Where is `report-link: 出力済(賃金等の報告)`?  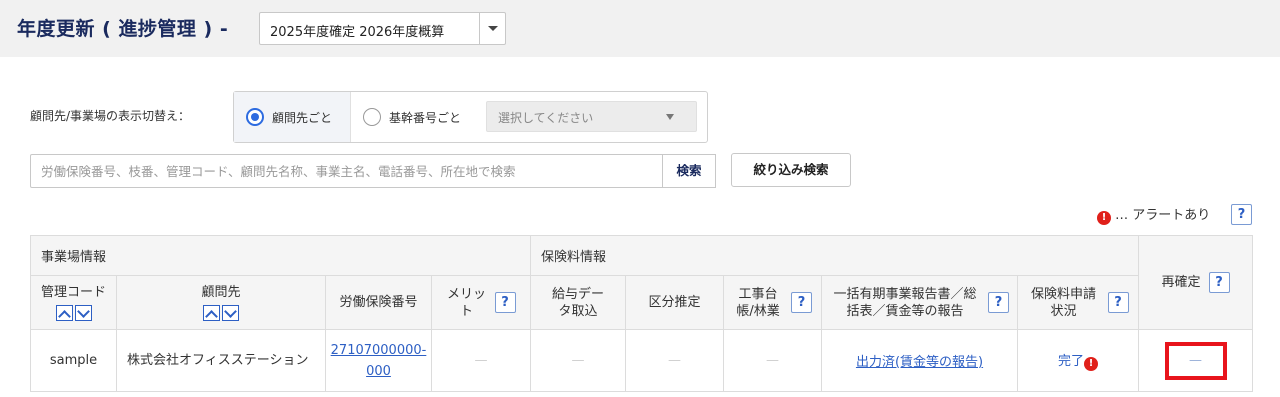 report-link: 出力済(賃金等の報告) is located at coordinates (919, 362).